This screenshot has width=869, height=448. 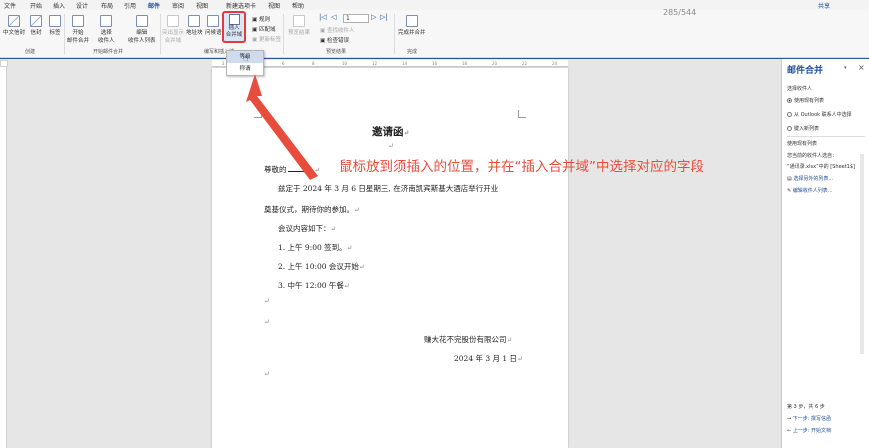 What do you see at coordinates (862, 254) in the screenshot?
I see `pane-scrollbar` at bounding box center [862, 254].